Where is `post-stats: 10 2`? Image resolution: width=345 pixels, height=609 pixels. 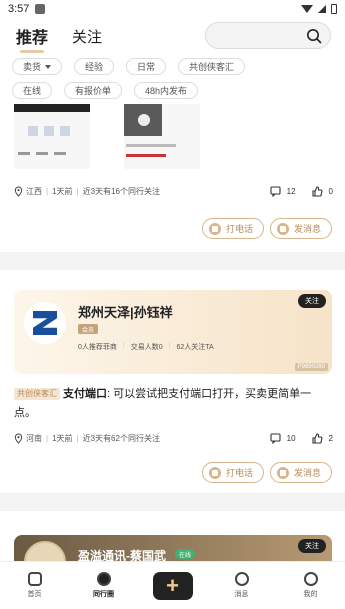 post-stats: 10 2 is located at coordinates (301, 438).